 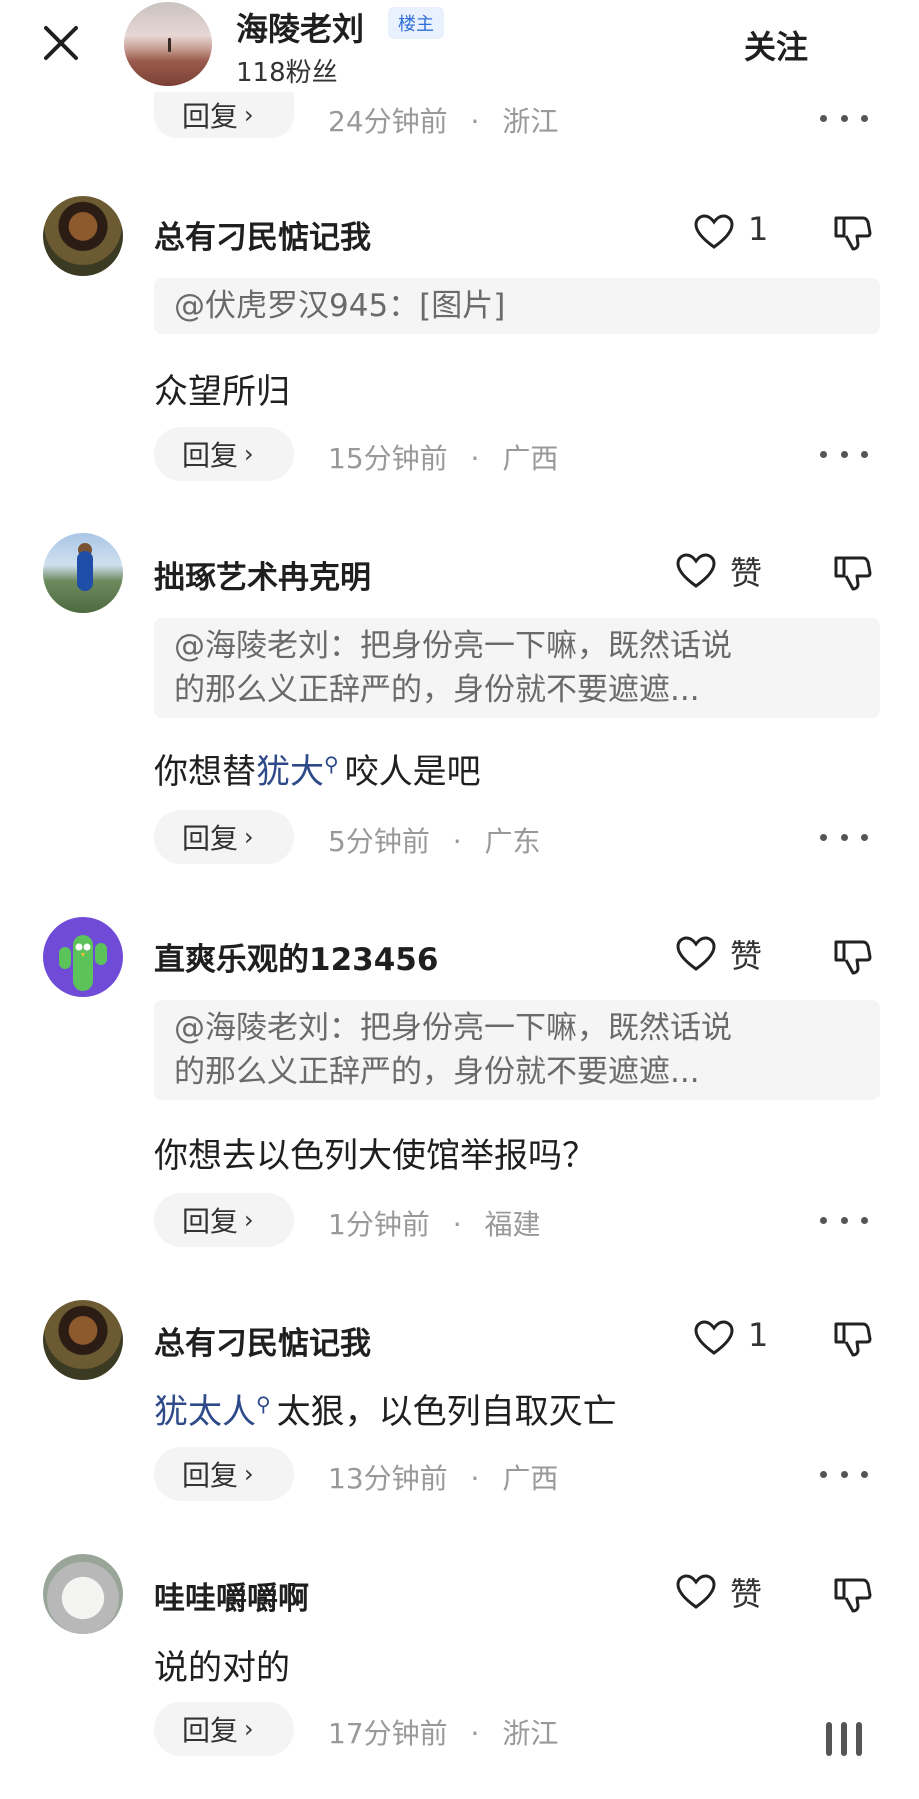 What do you see at coordinates (340, 306) in the screenshot?
I see `quoted-reply-line: @伏虎罗汉945：[图片]` at bounding box center [340, 306].